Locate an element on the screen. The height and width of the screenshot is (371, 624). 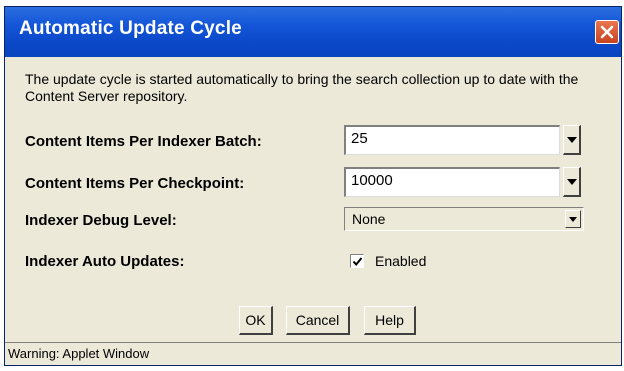
auto-updates-checkbox is located at coordinates (357, 261).